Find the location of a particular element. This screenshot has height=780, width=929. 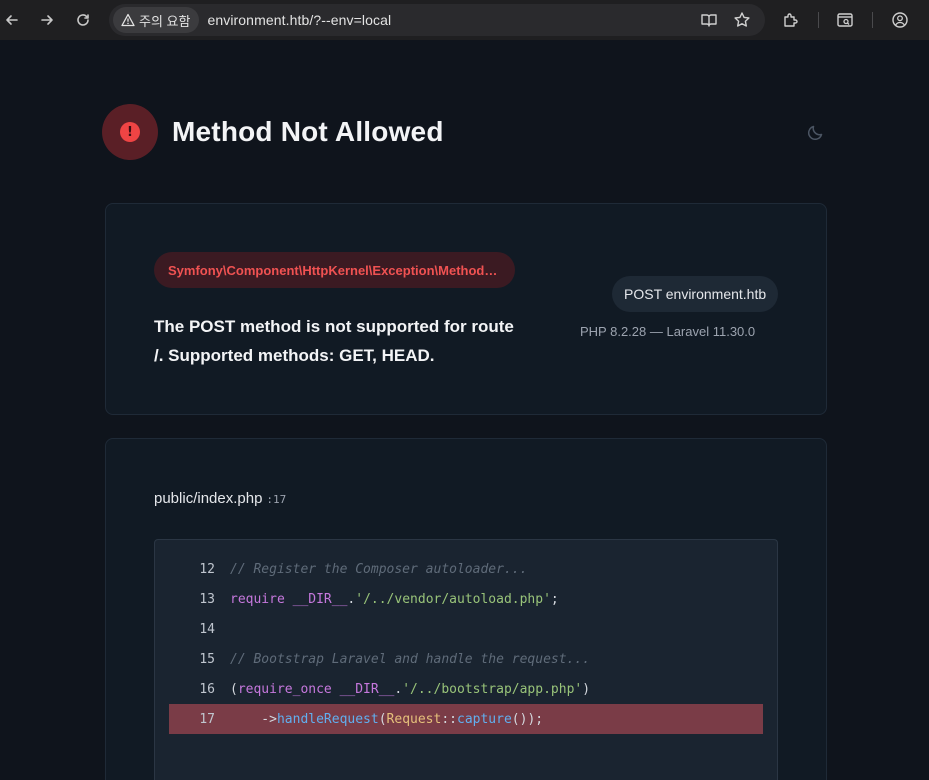

error-badge: ! is located at coordinates (130, 132).